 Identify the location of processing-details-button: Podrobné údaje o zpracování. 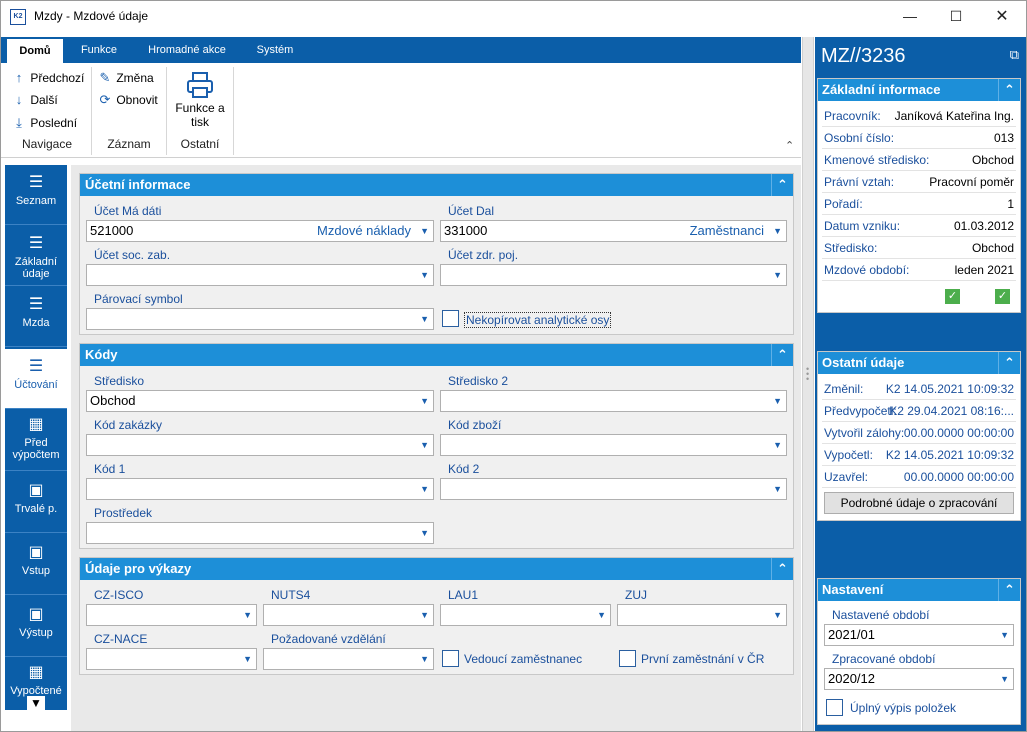
(919, 503).